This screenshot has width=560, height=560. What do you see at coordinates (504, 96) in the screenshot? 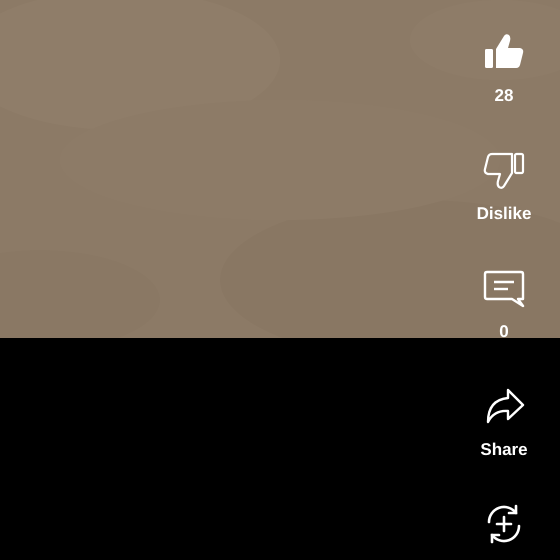
I see `action-label: 28` at bounding box center [504, 96].